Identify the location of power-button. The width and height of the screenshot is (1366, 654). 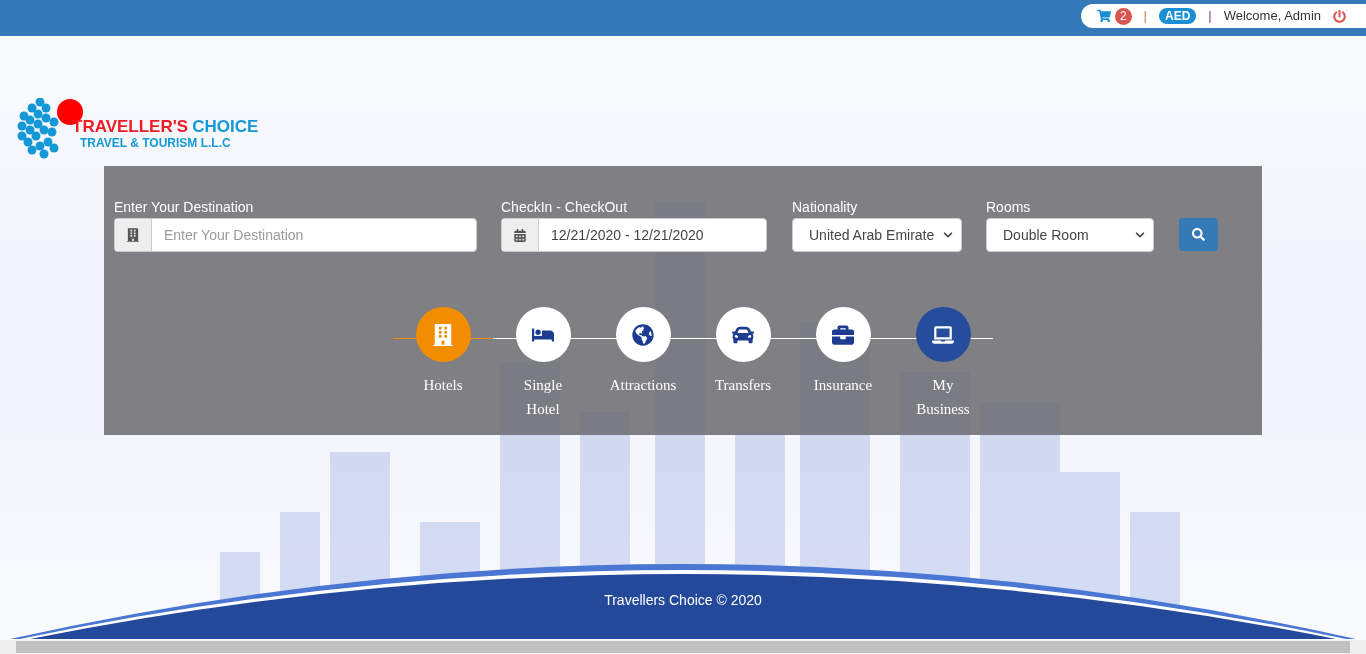
(1339, 16).